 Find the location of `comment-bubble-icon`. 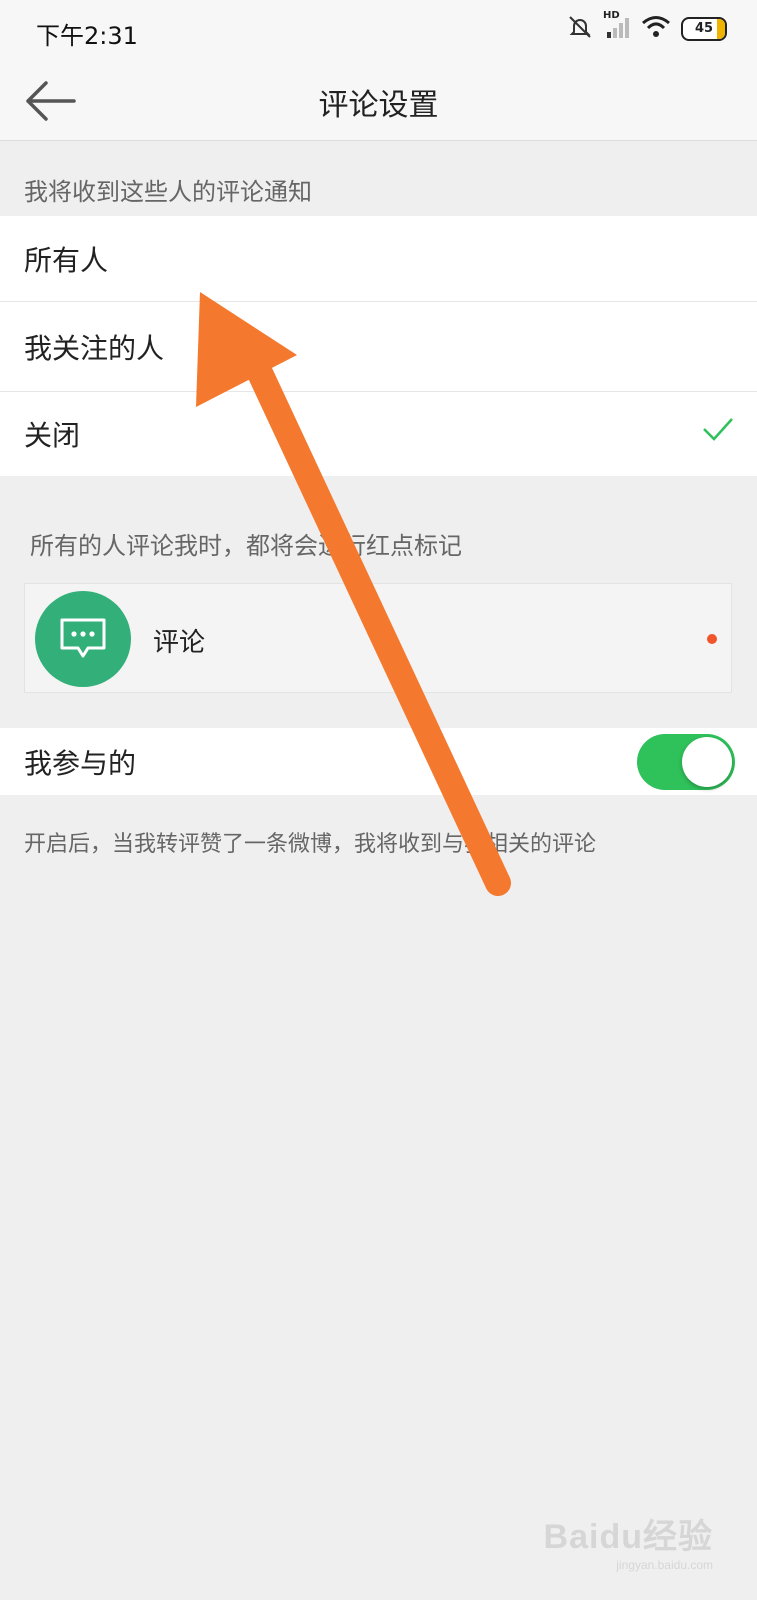

comment-bubble-icon is located at coordinates (83, 638).